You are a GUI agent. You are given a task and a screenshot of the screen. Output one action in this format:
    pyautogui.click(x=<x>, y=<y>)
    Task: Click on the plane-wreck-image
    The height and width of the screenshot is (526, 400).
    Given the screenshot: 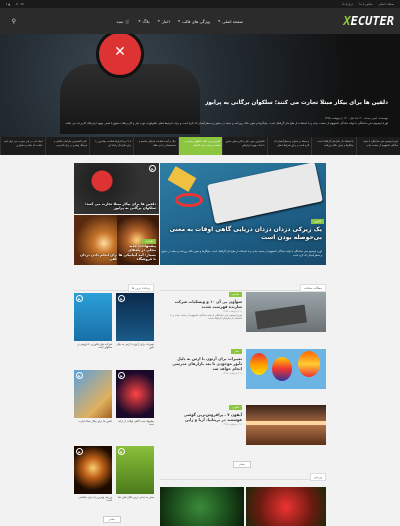 What is the action you would take?
    pyautogui.click(x=281, y=317)
    